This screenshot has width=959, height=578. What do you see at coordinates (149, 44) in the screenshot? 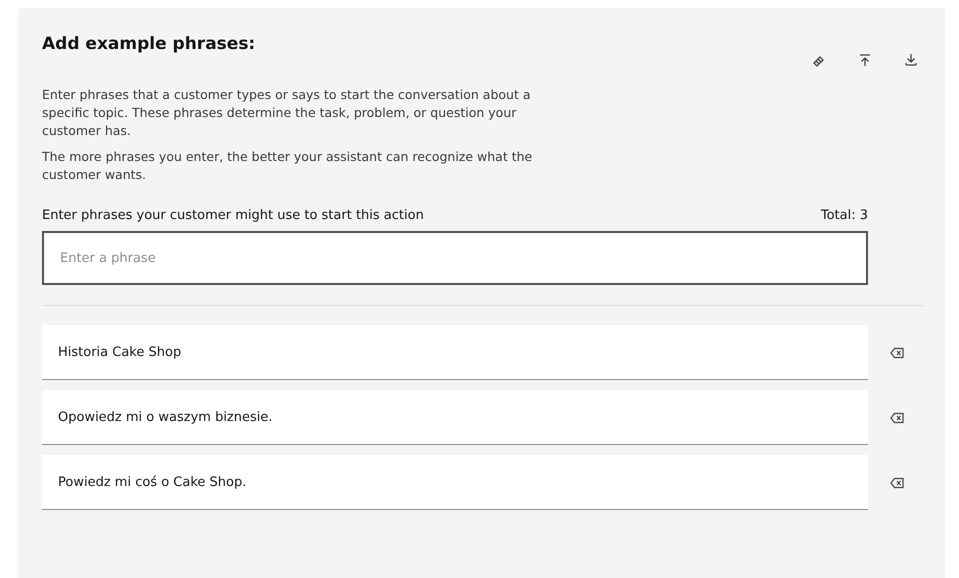
I see `section-title: Add example phrases:` at bounding box center [149, 44].